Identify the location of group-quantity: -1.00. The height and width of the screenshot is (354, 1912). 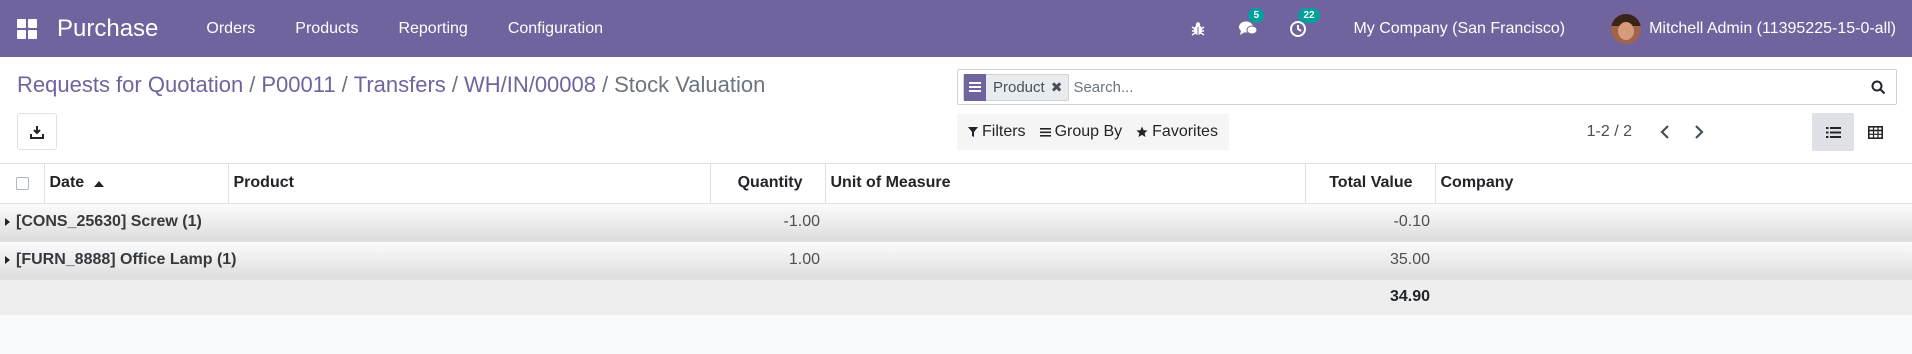
(767, 222).